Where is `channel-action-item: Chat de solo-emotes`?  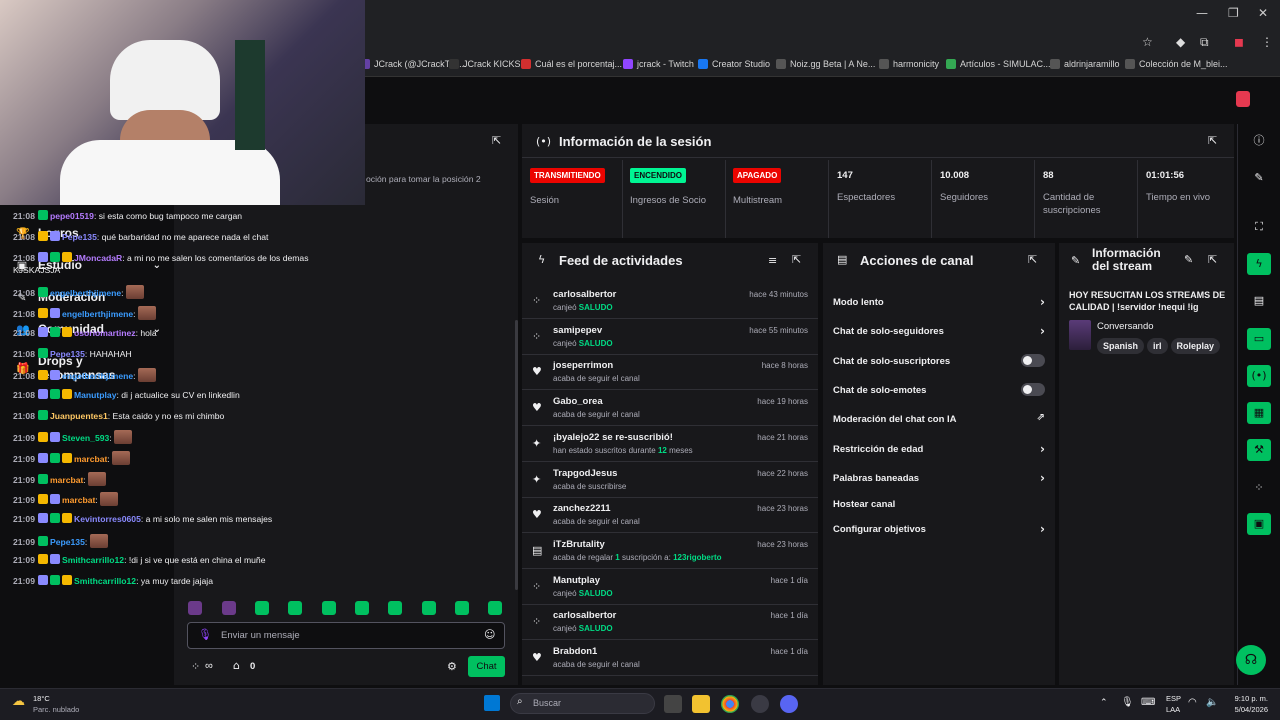 channel-action-item: Chat de solo-emotes is located at coordinates (939, 389).